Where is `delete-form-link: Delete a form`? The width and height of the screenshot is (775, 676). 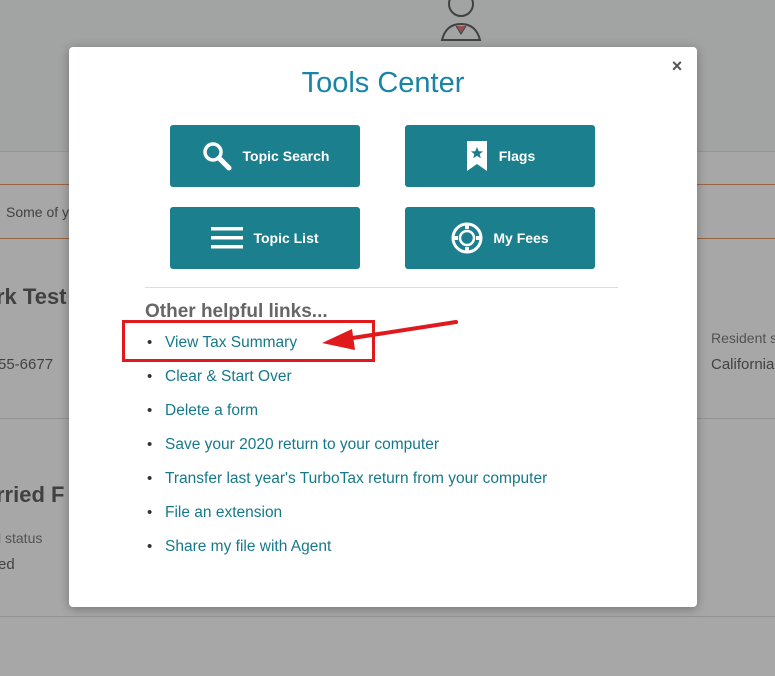 delete-form-link: Delete a form is located at coordinates (211, 410).